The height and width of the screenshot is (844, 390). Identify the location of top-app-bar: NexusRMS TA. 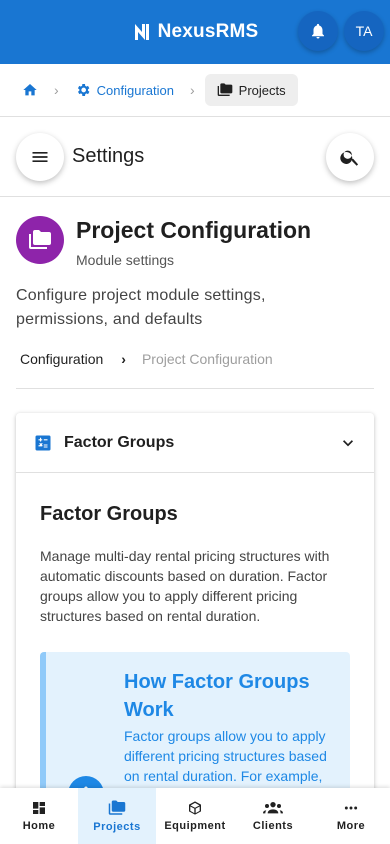
(195, 32).